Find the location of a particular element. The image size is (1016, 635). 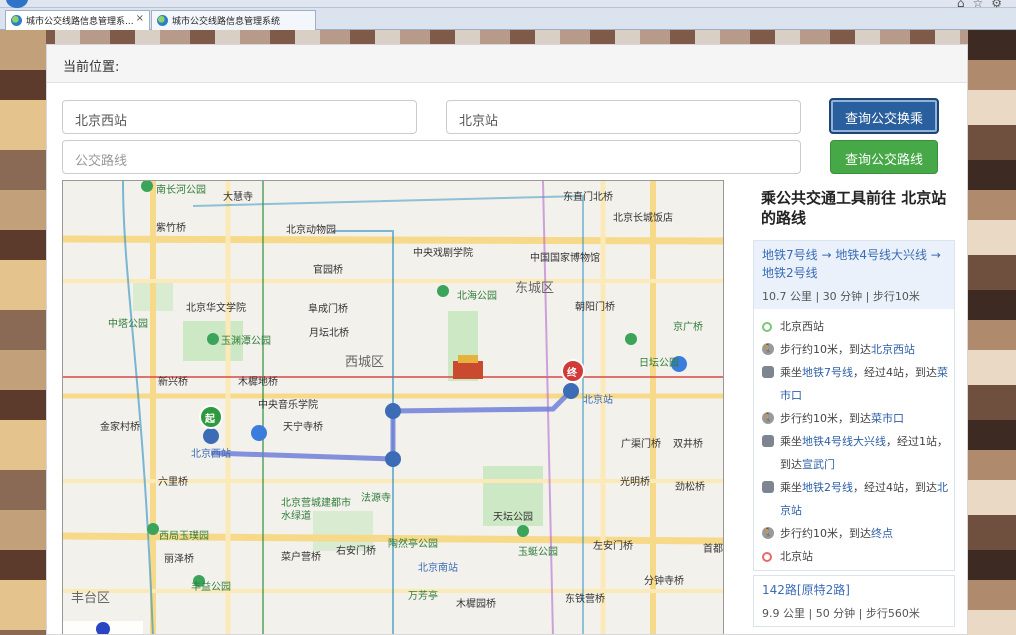

map-label: 西局玉璞园 is located at coordinates (184, 536).